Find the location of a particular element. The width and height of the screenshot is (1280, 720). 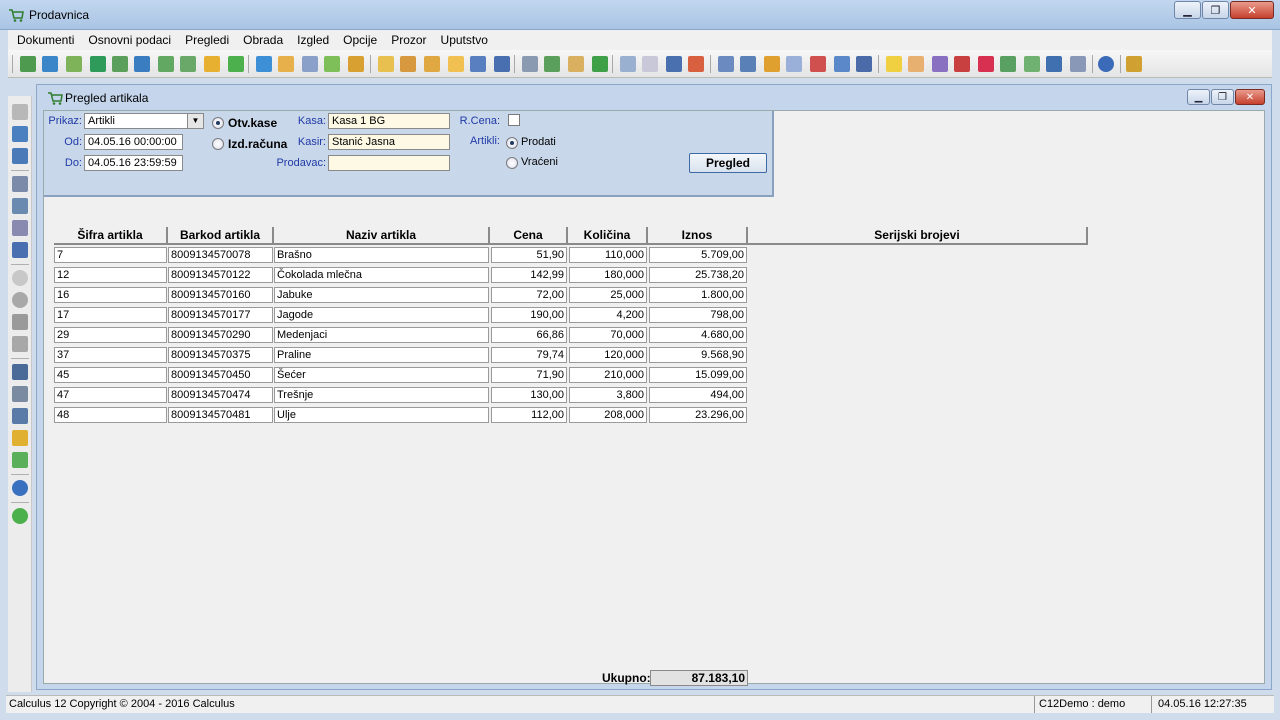

toolbar-tools-icon is located at coordinates (74, 64).